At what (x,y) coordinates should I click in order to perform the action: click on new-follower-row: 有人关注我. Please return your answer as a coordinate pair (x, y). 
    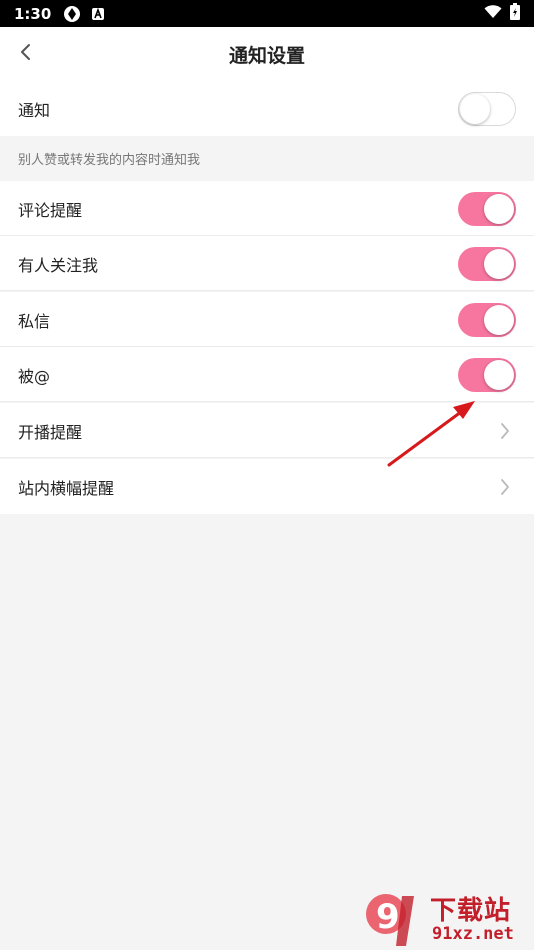
    Looking at the image, I should click on (267, 263).